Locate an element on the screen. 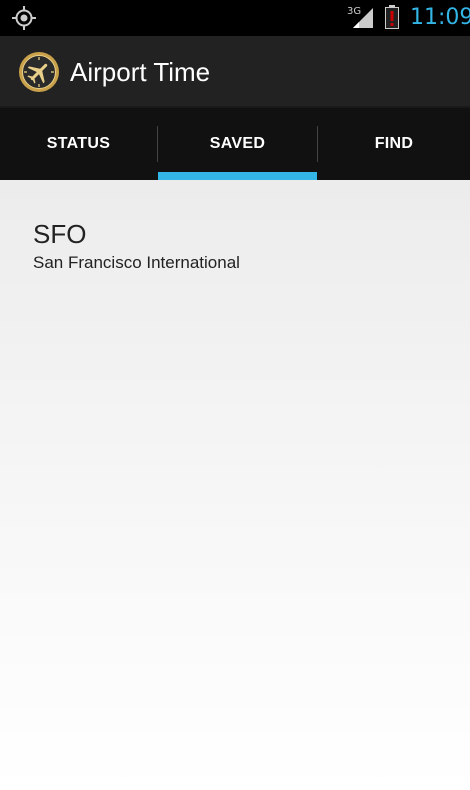 The width and height of the screenshot is (470, 790). airport-clock-icon is located at coordinates (39, 72).